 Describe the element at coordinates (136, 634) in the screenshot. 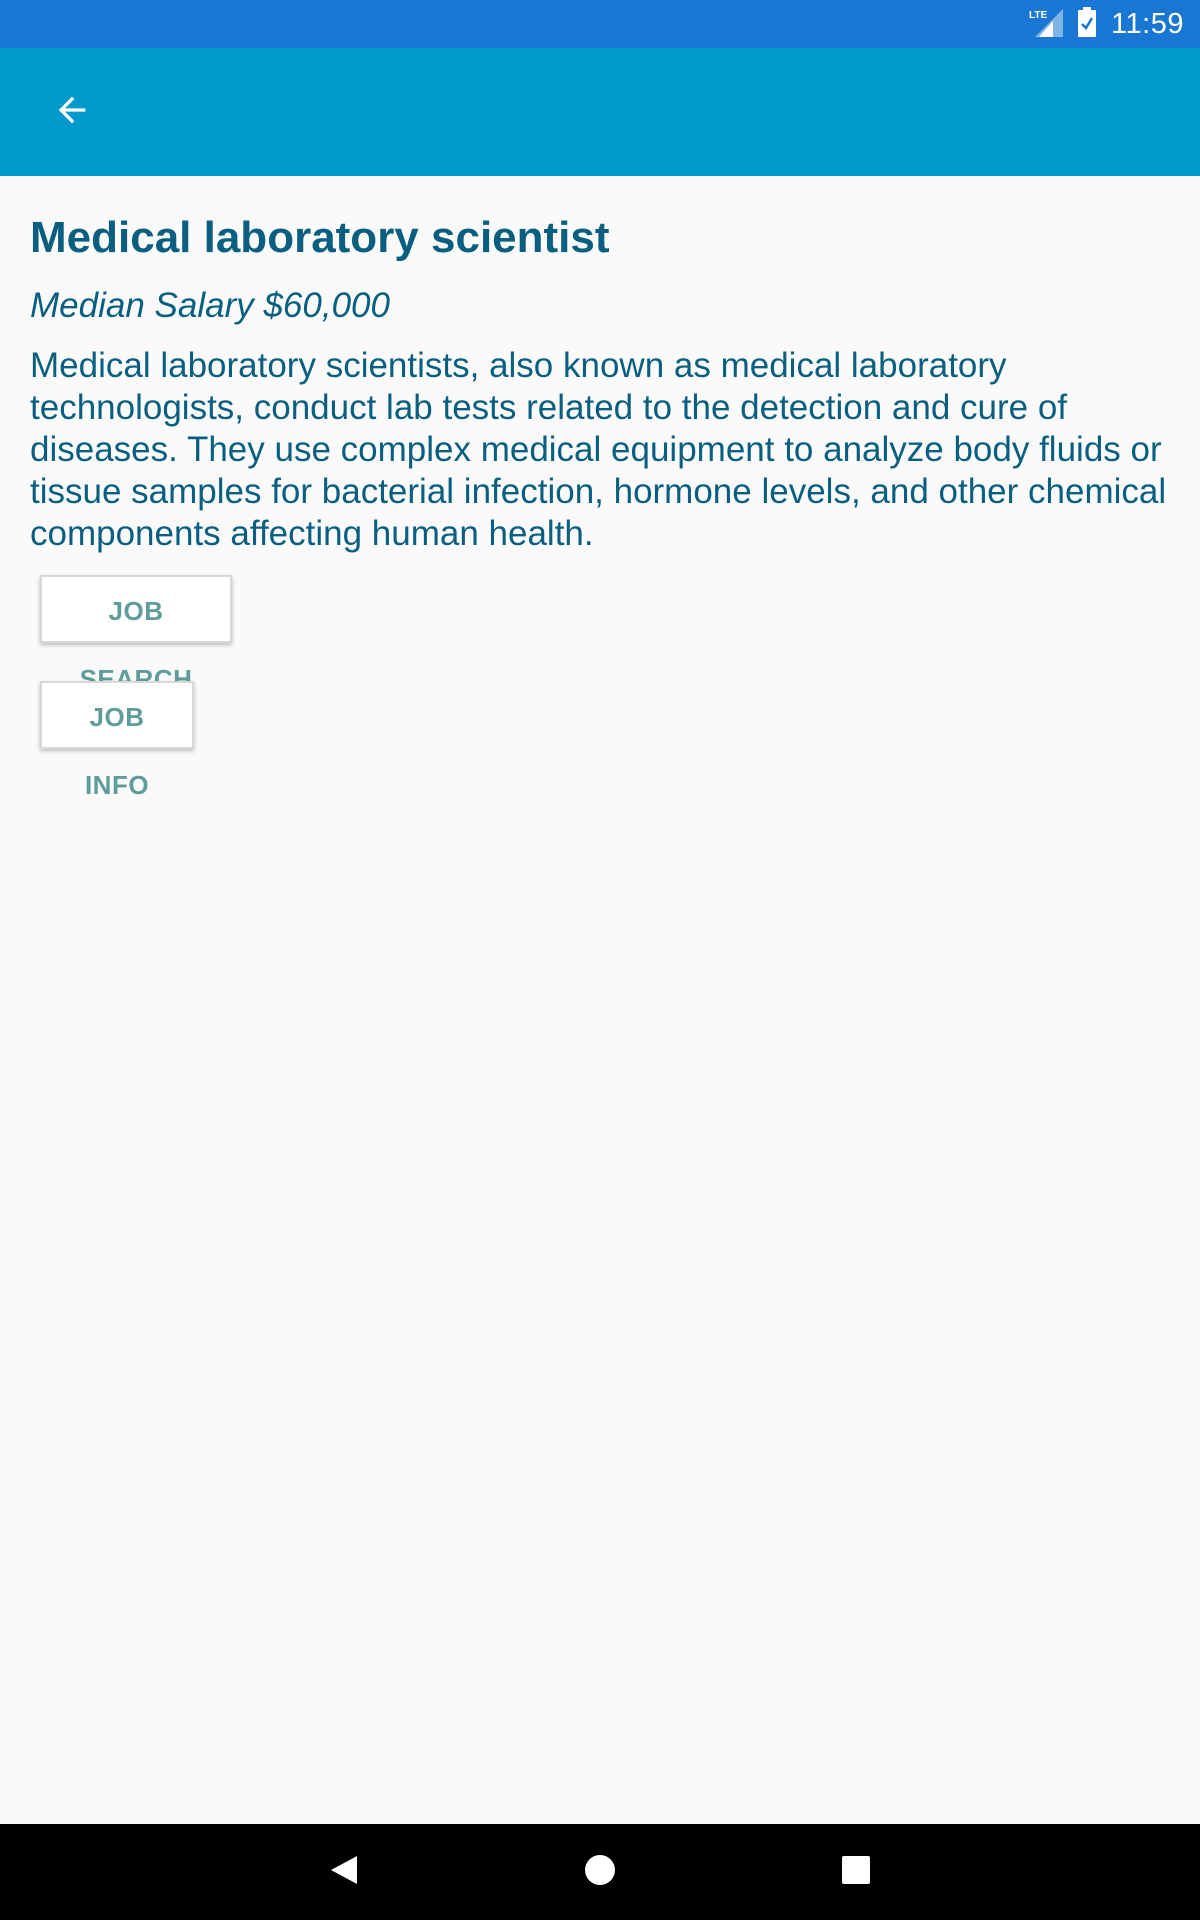

I see `job-search-button: JOB SEARCH` at that location.